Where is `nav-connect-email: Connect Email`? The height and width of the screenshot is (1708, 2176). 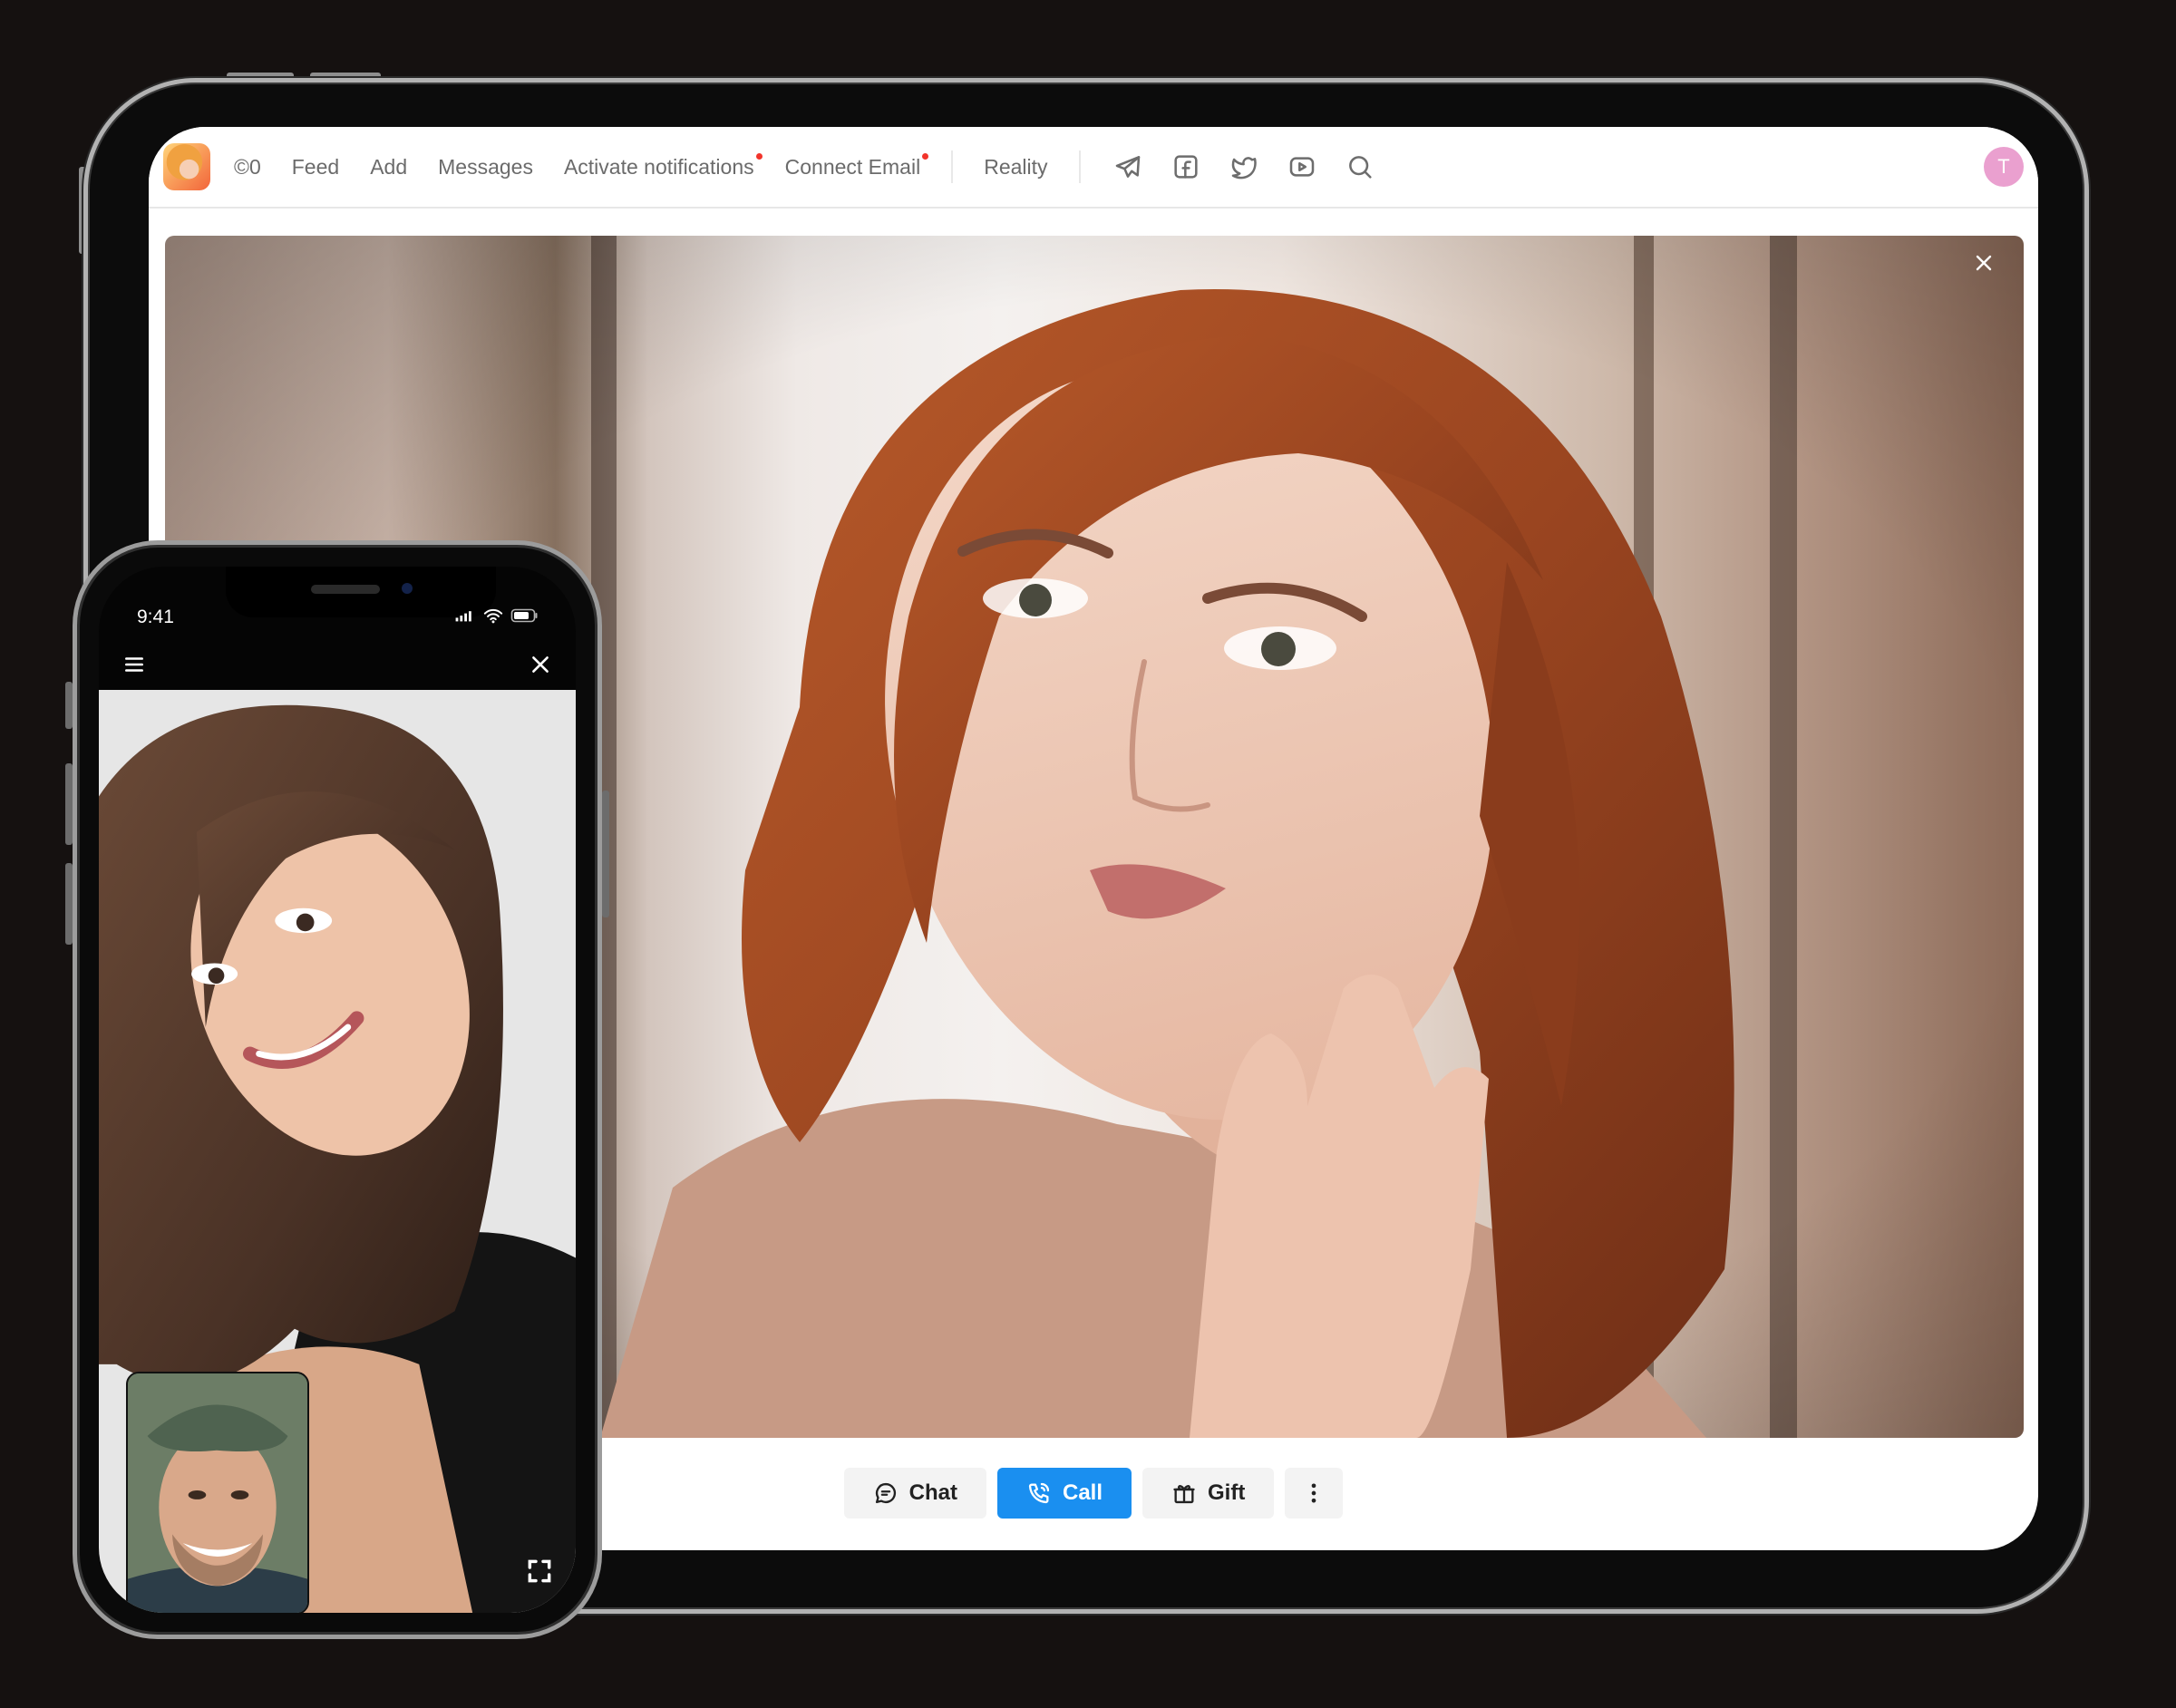
nav-connect-email: Connect Email is located at coordinates (856, 166).